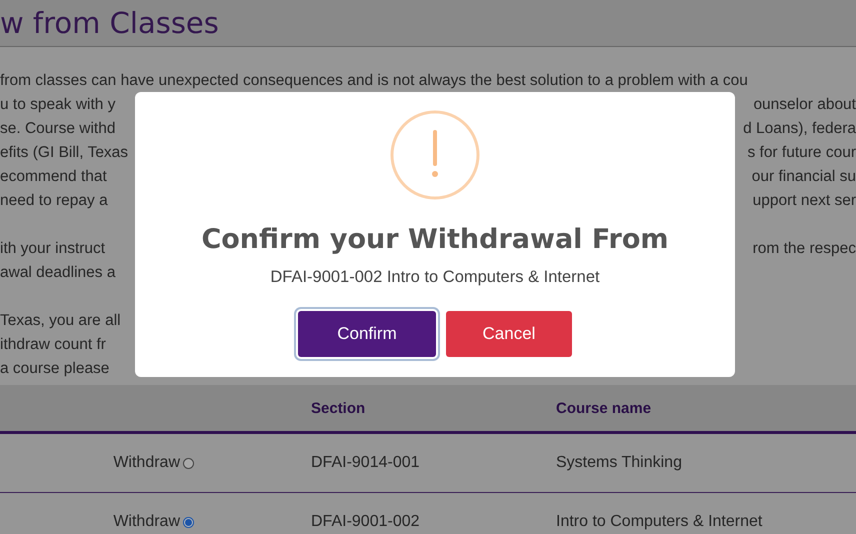  Describe the element at coordinates (53, 249) in the screenshot. I see `paragraph-text: ith your instruct` at that location.